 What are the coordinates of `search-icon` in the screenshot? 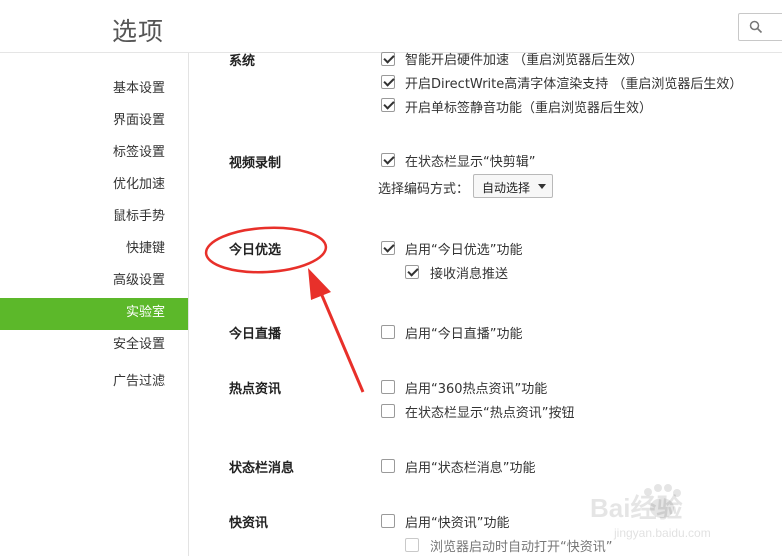 It's located at (756, 27).